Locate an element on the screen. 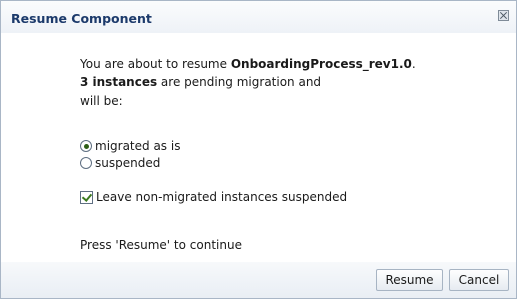 The width and height of the screenshot is (517, 299). message-line-2: 3 instances are pending migration and is located at coordinates (200, 82).